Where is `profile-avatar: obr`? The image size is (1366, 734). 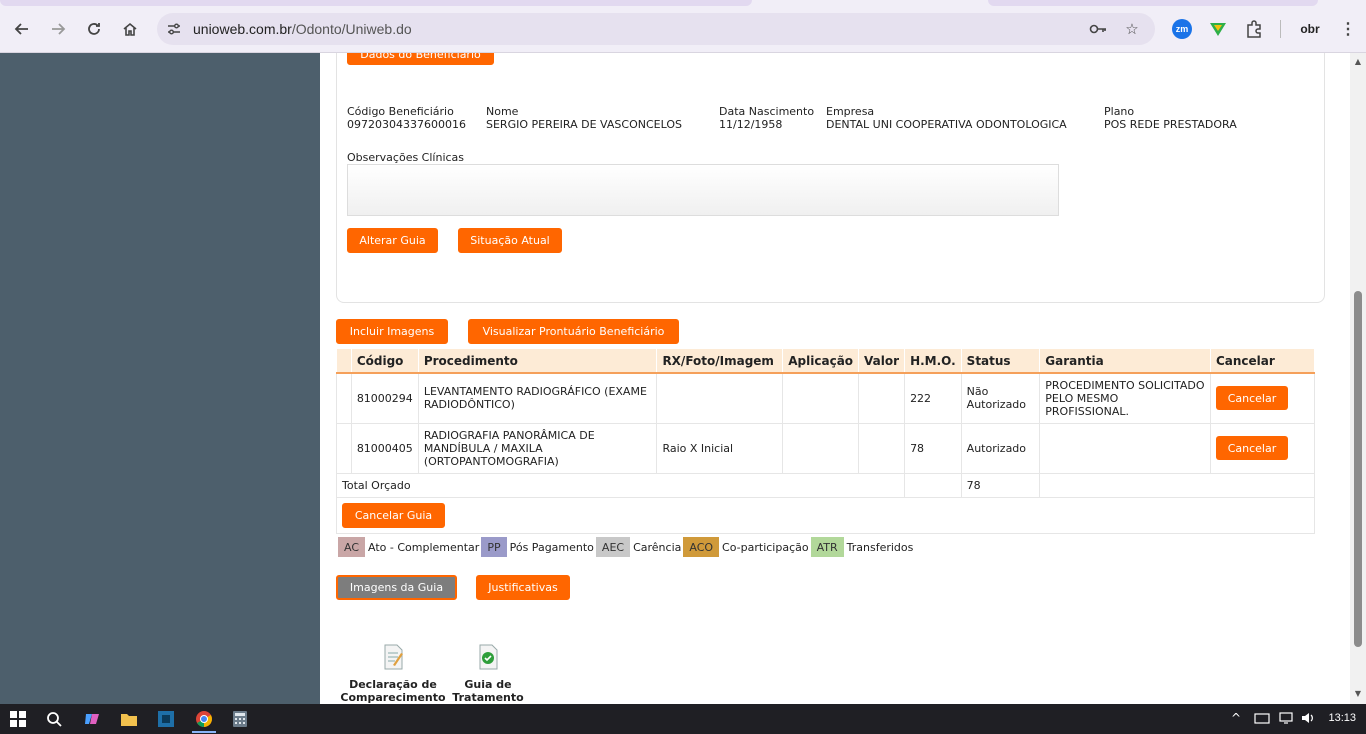
profile-avatar: obr is located at coordinates (1310, 29).